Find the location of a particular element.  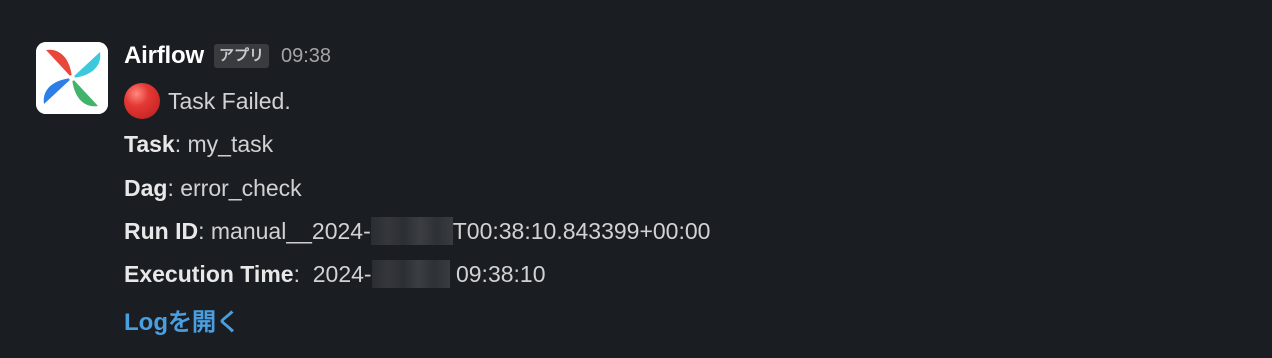

message-timestamp: 09:38 is located at coordinates (306, 56).